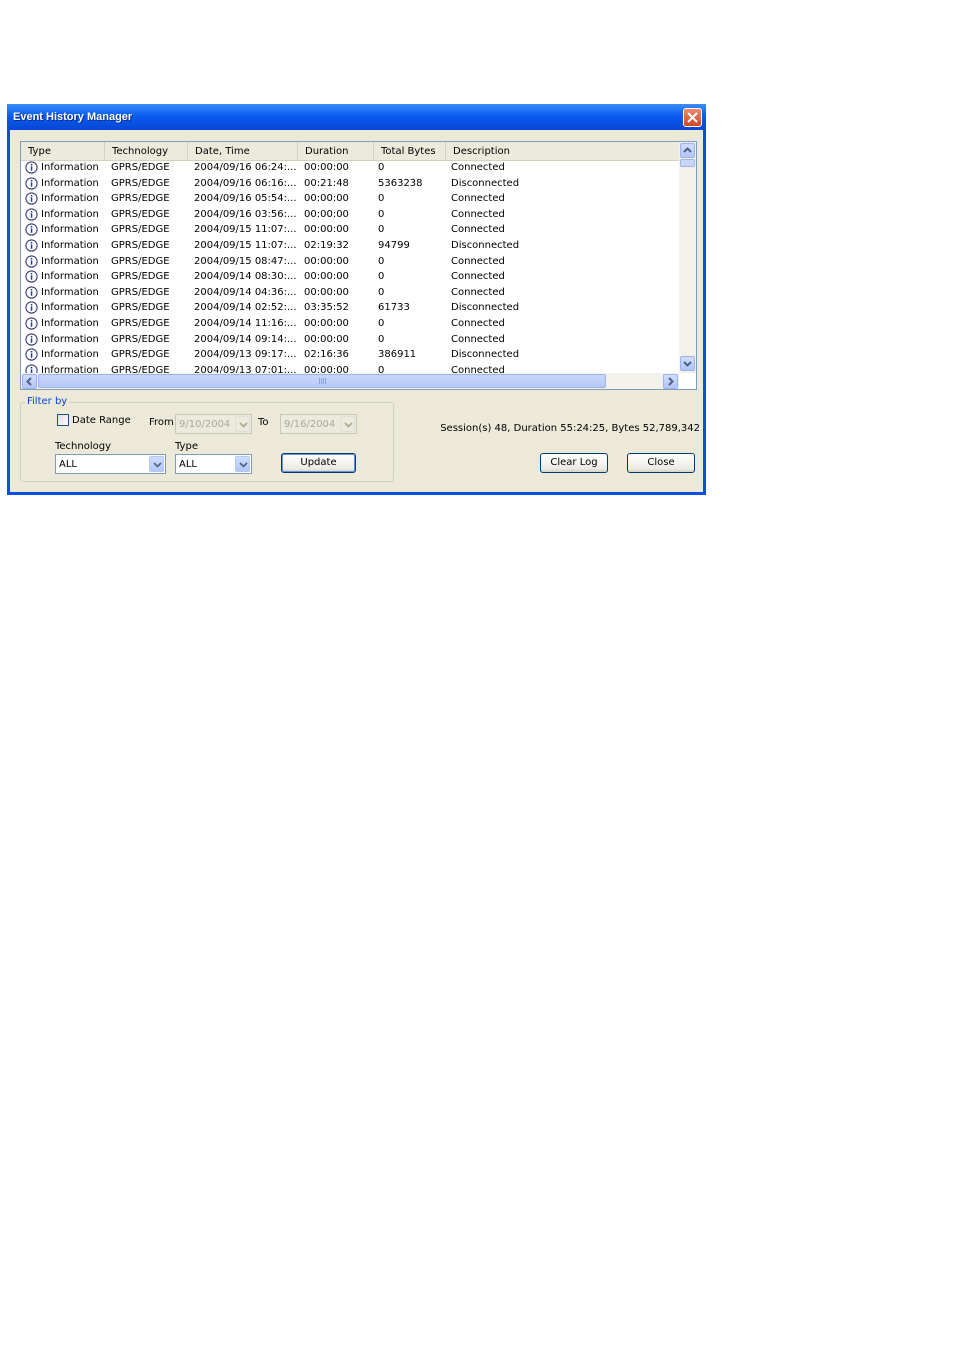  I want to click on column-header-description: Description, so click(562, 151).